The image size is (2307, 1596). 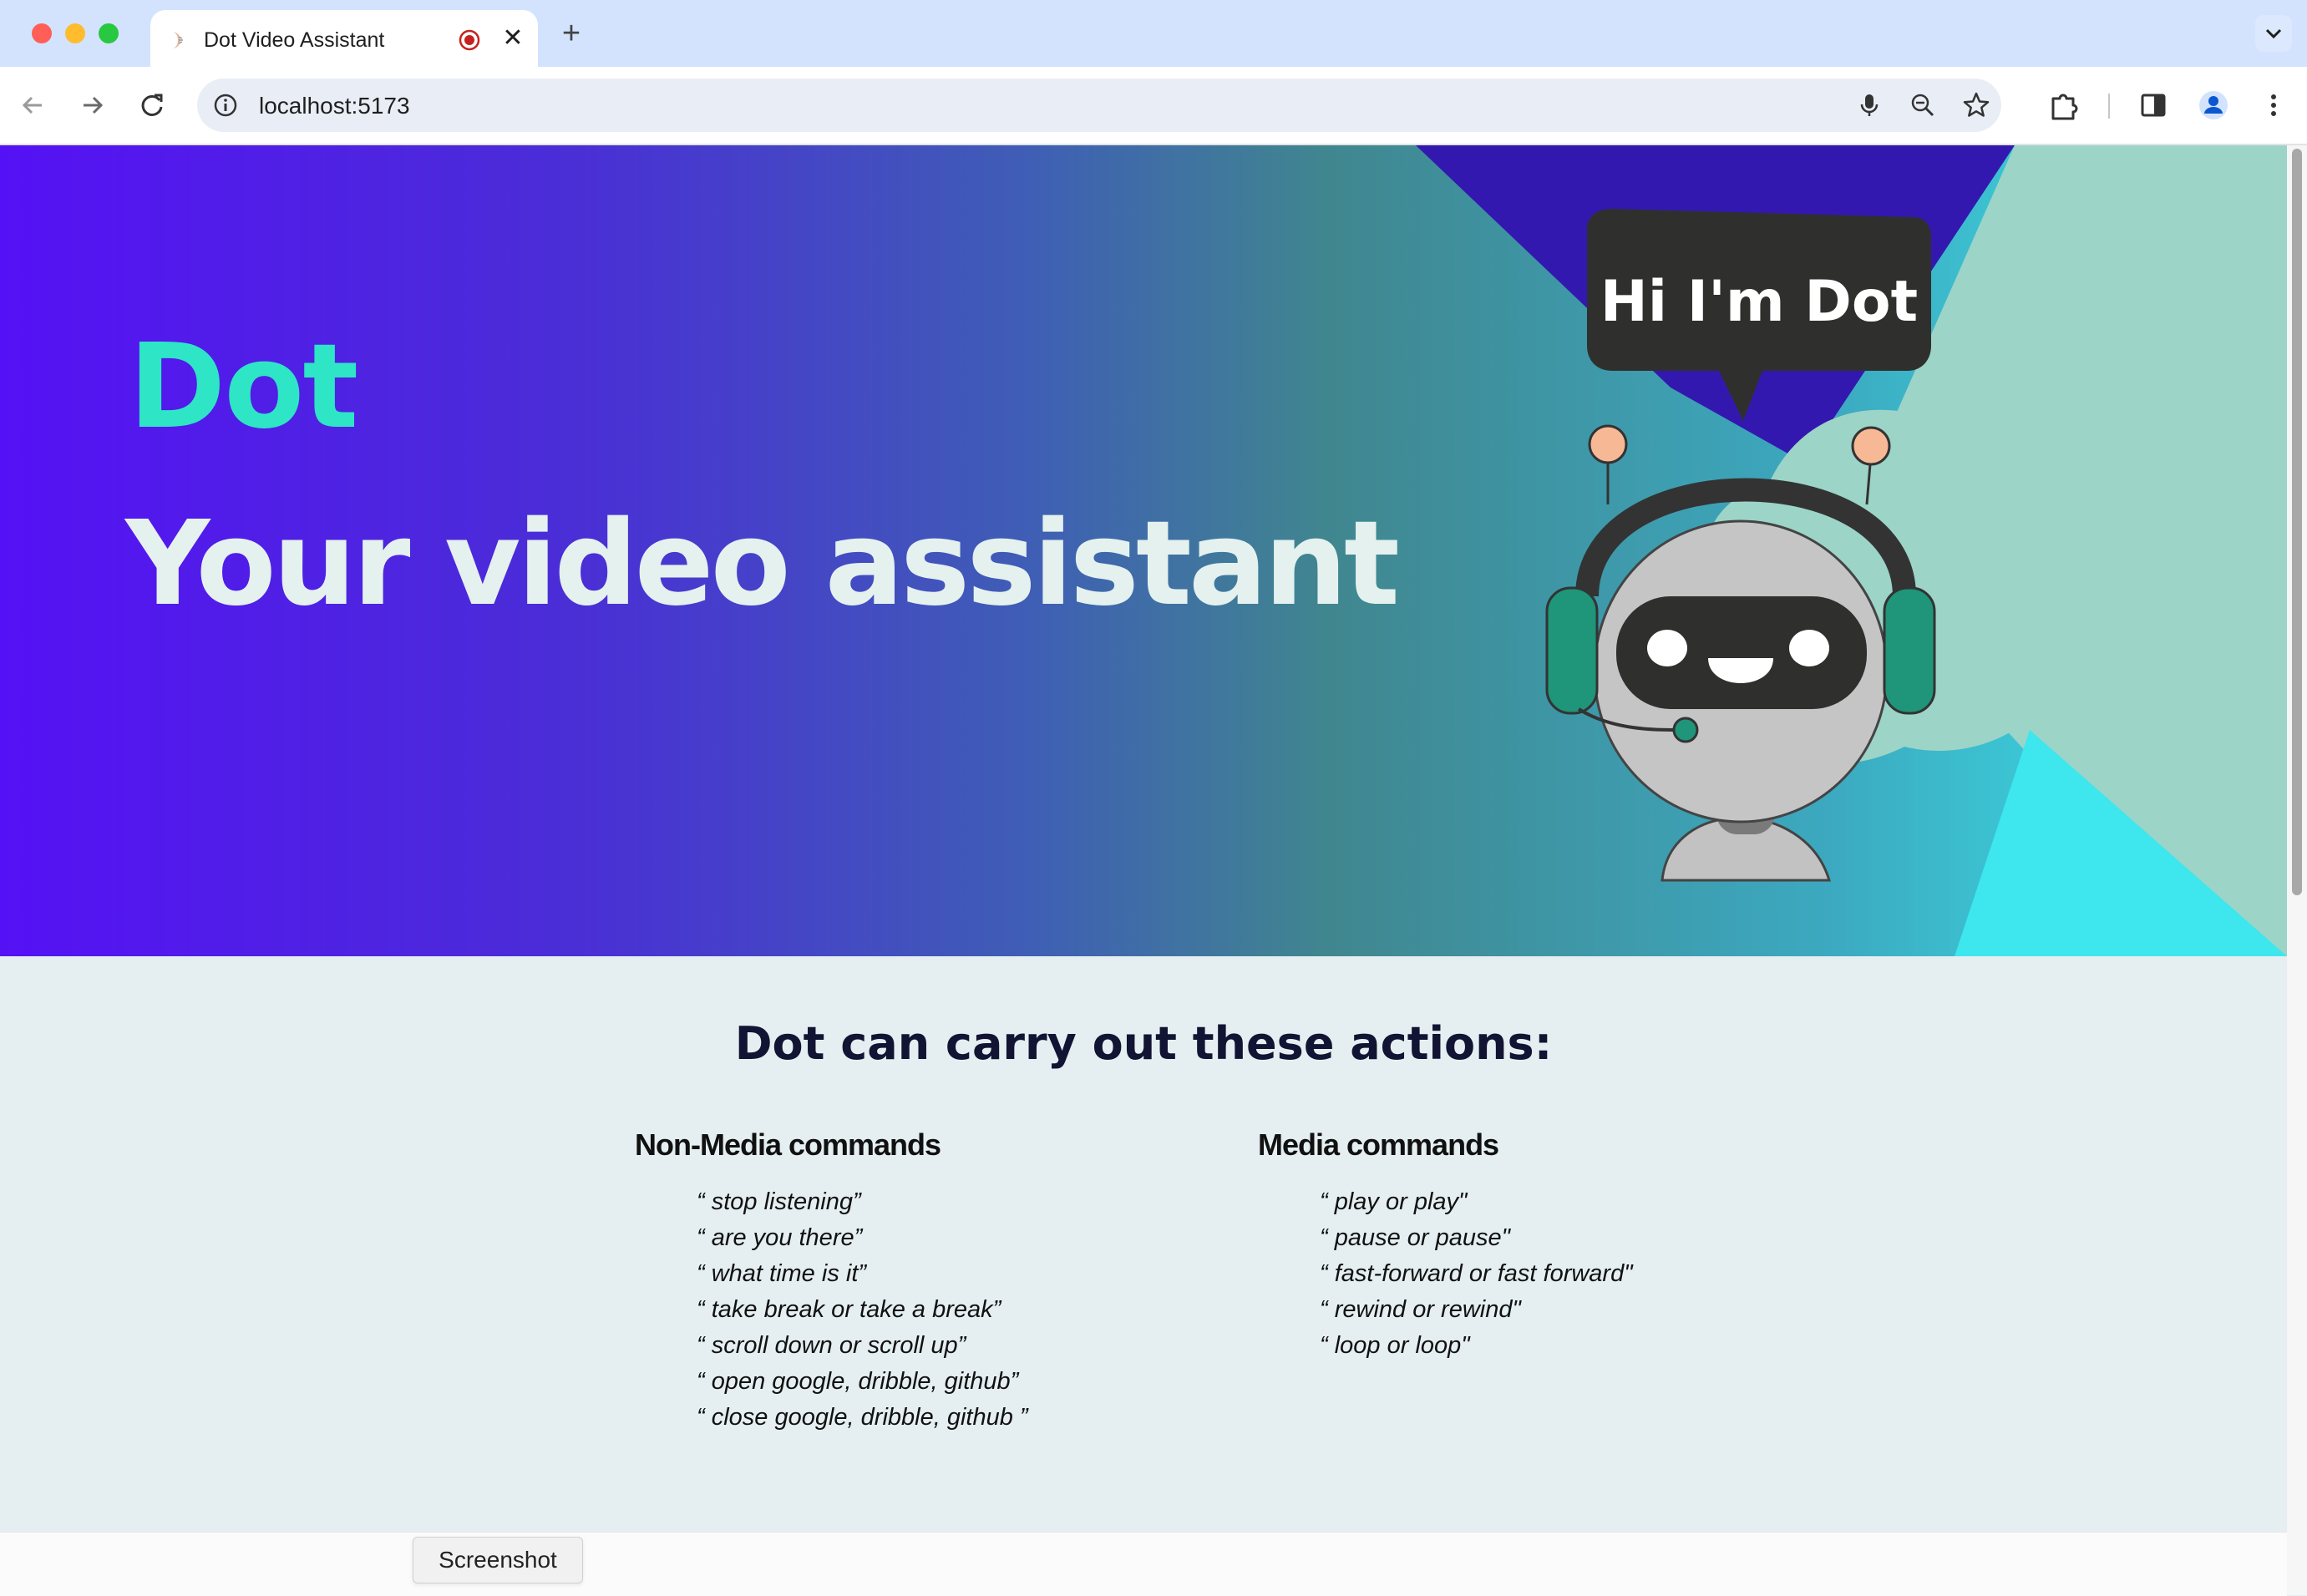 What do you see at coordinates (1923, 105) in the screenshot?
I see `zoom-out-icon` at bounding box center [1923, 105].